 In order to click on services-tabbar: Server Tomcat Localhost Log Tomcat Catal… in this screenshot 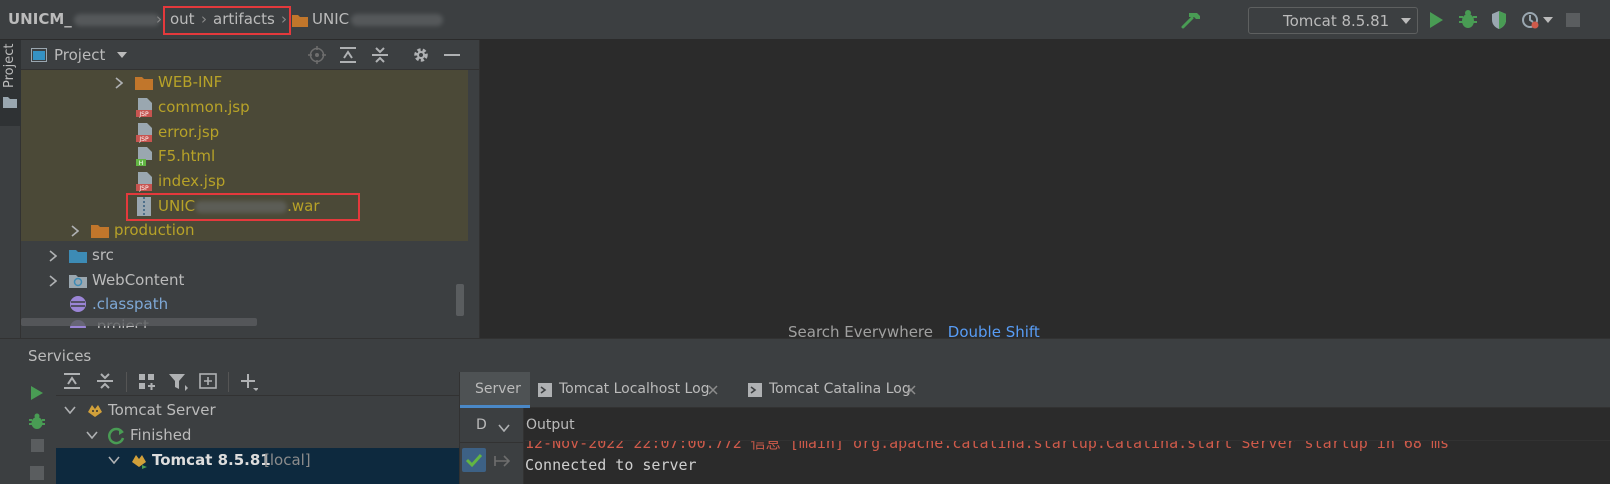, I will do `click(1035, 390)`.